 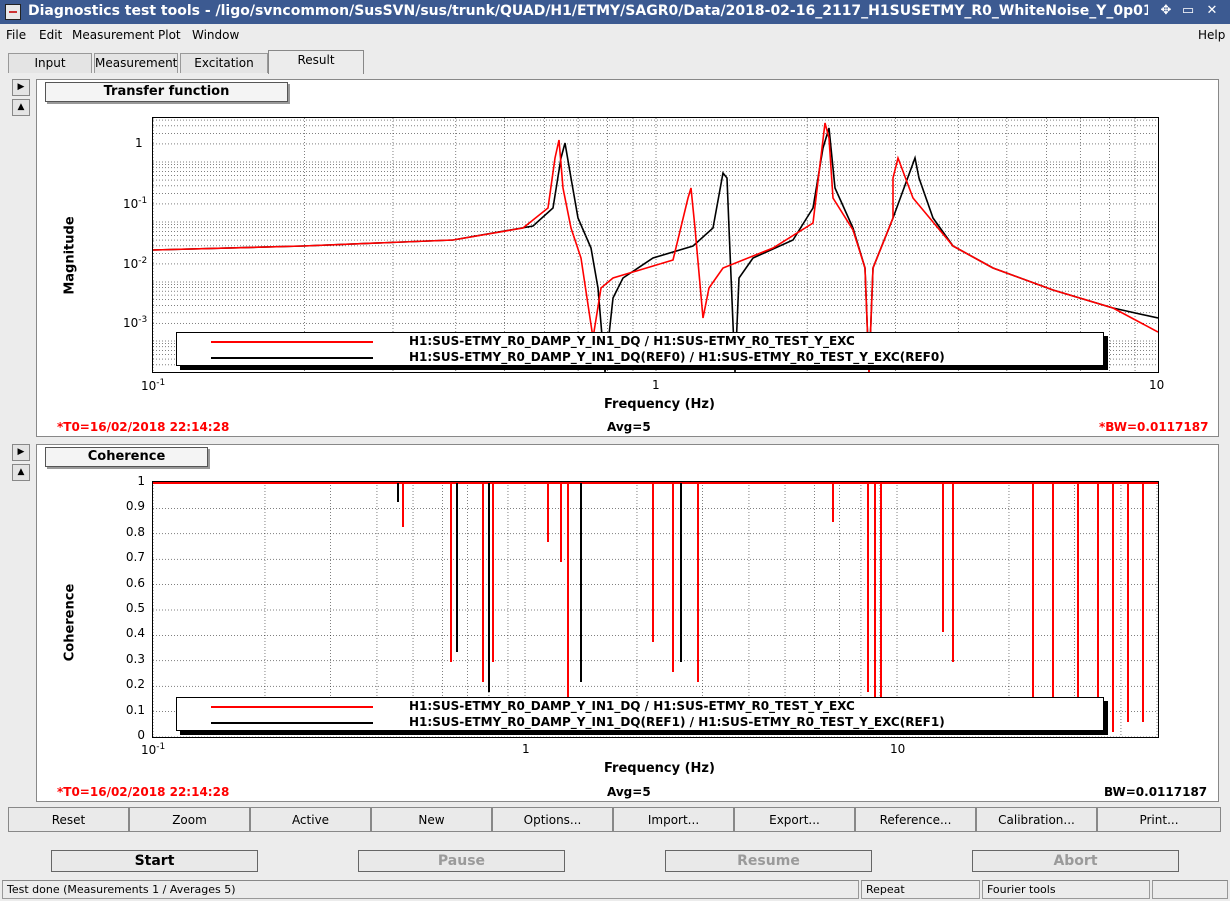 What do you see at coordinates (70, 622) in the screenshot?
I see `y-axis-label: Coherence` at bounding box center [70, 622].